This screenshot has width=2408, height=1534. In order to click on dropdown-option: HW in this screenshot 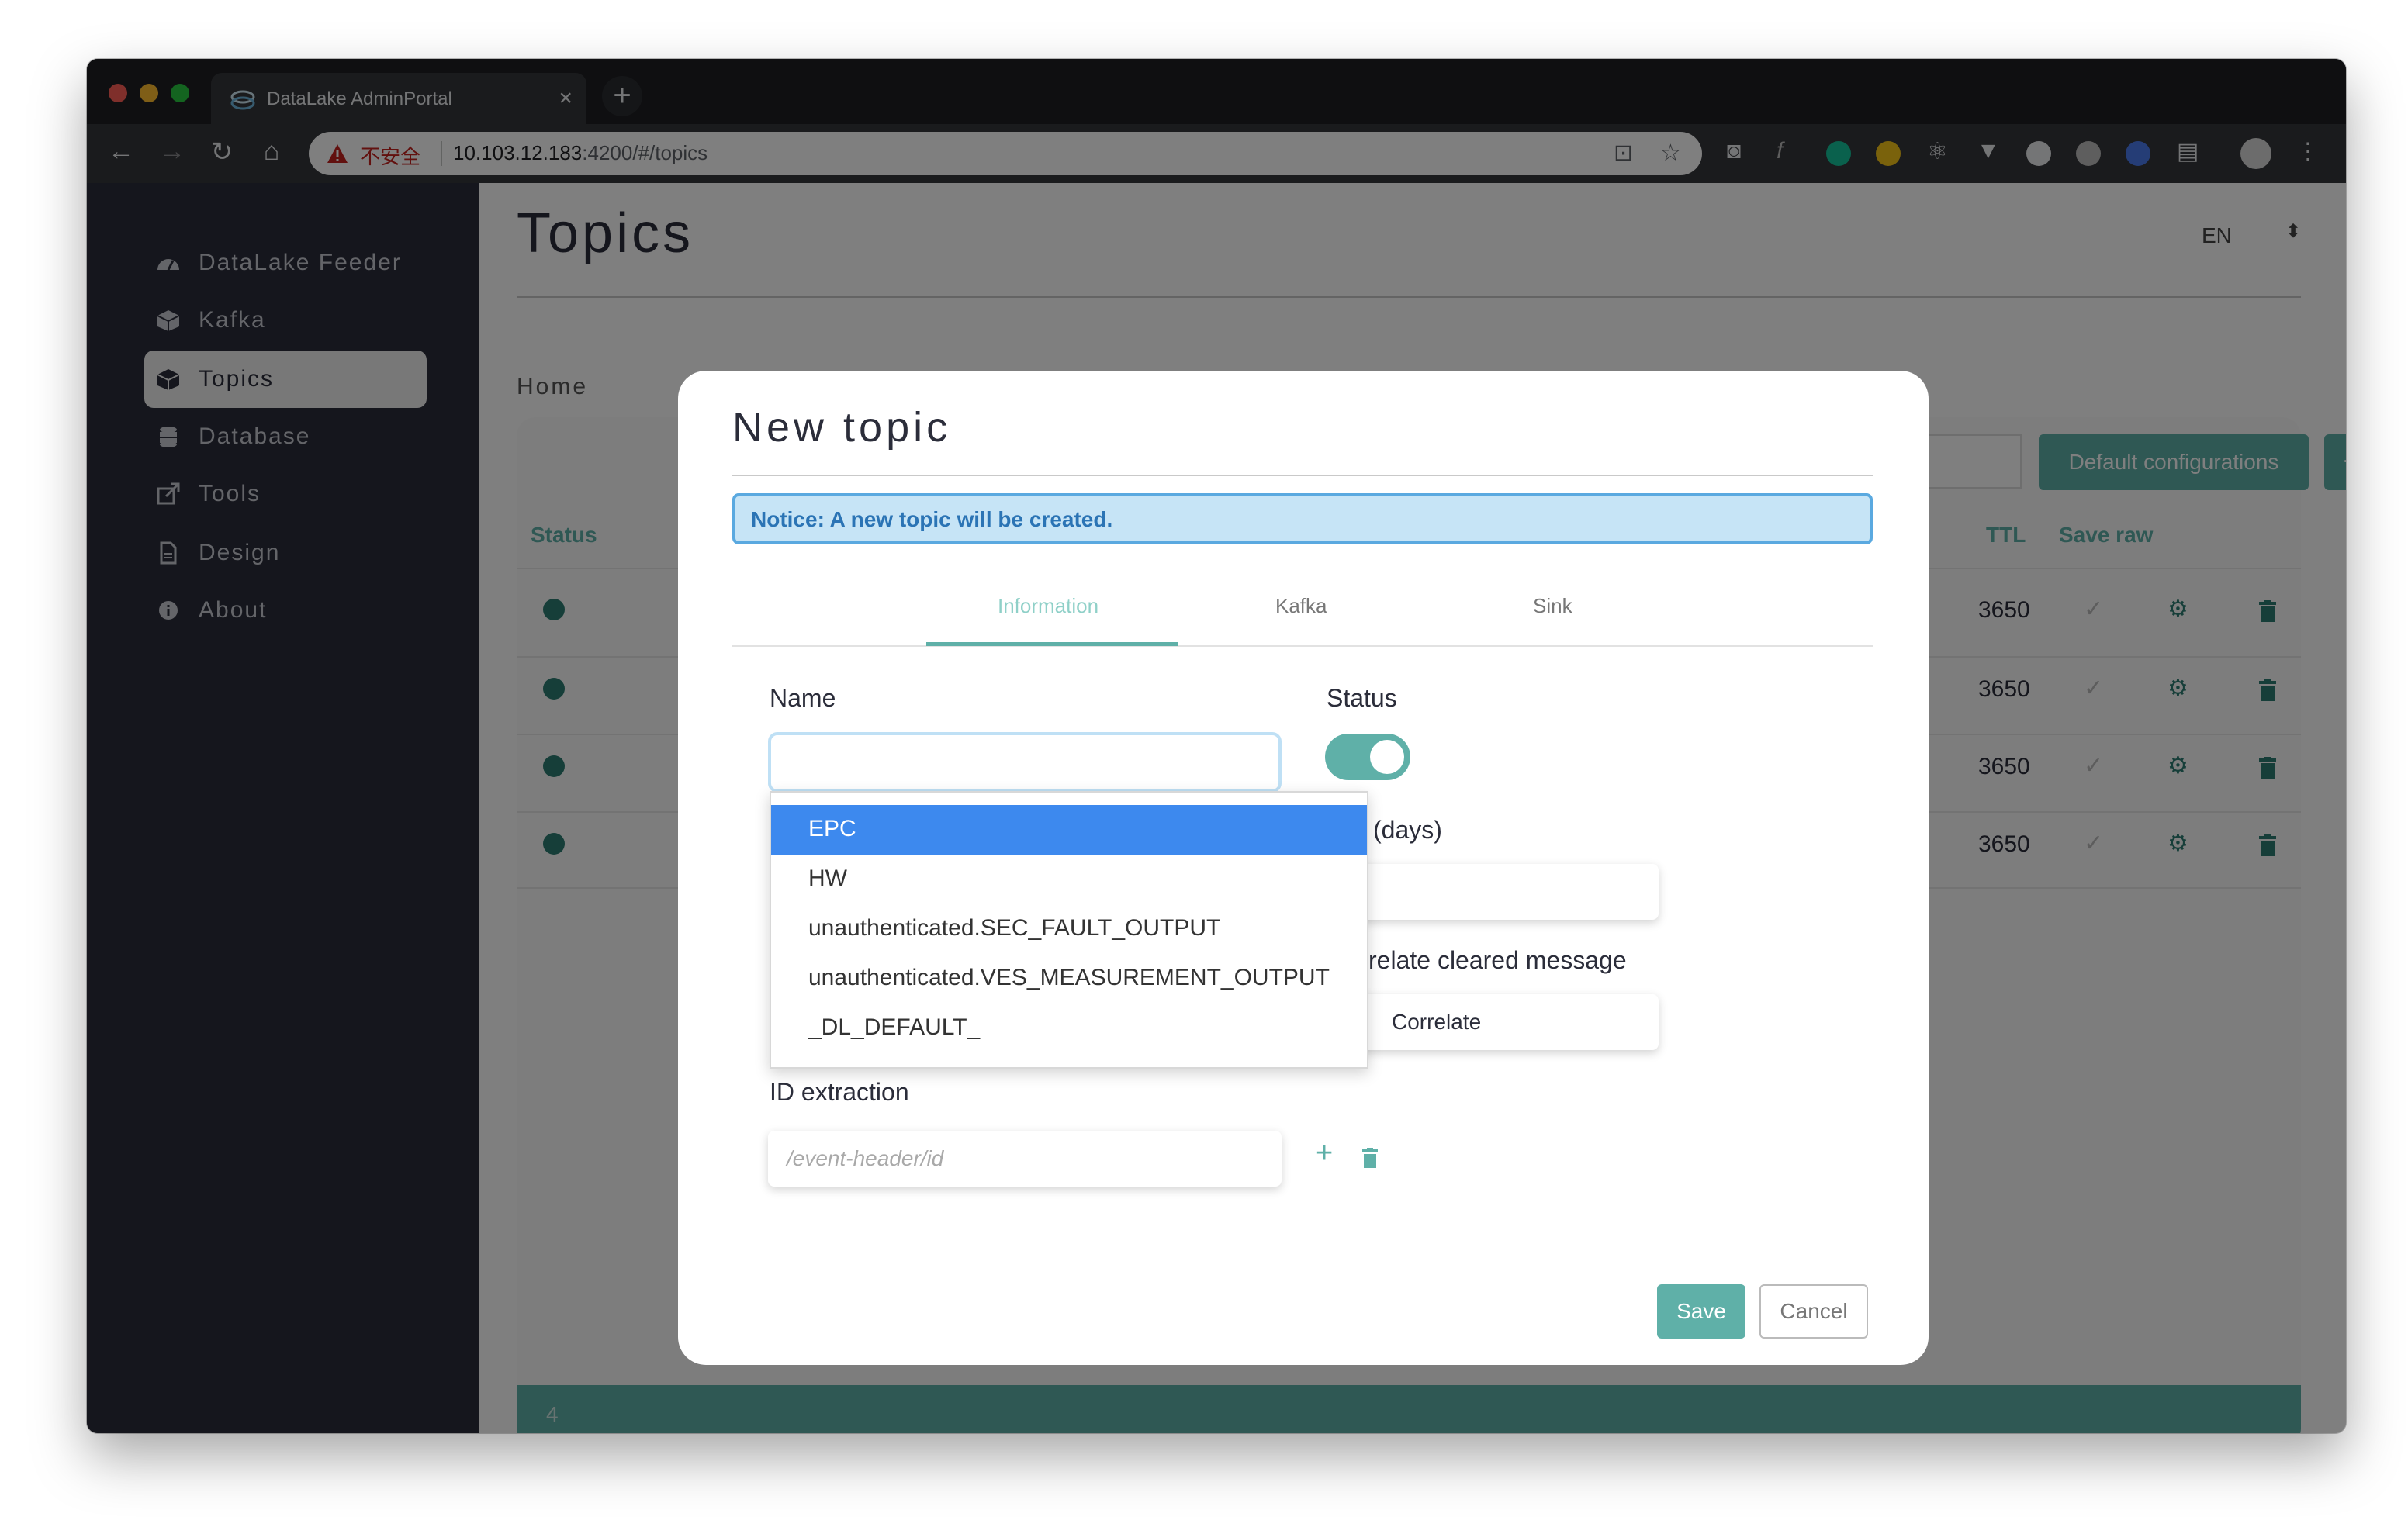, I will do `click(1069, 879)`.